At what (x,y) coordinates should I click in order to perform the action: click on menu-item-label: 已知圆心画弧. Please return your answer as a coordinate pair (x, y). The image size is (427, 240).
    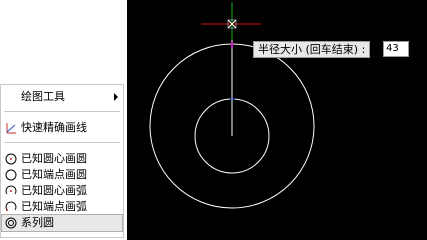
    Looking at the image, I should click on (54, 190).